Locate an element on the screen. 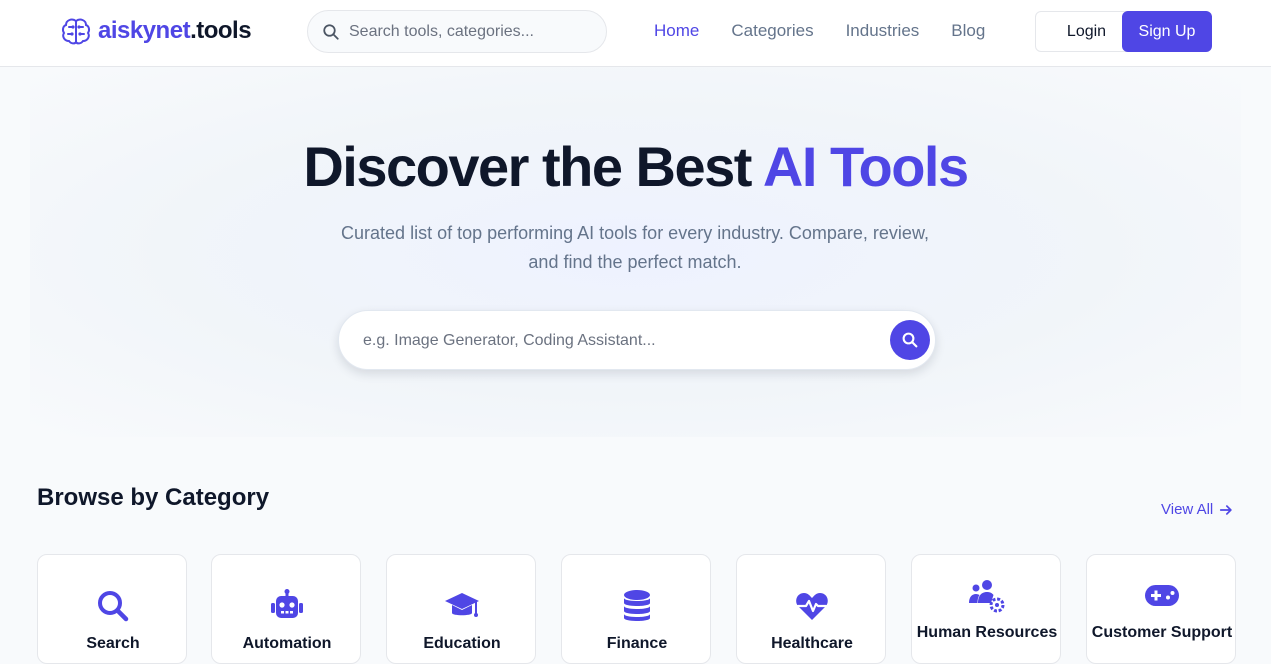 The image size is (1271, 664). category-card-automation: Automation is located at coordinates (286, 609).